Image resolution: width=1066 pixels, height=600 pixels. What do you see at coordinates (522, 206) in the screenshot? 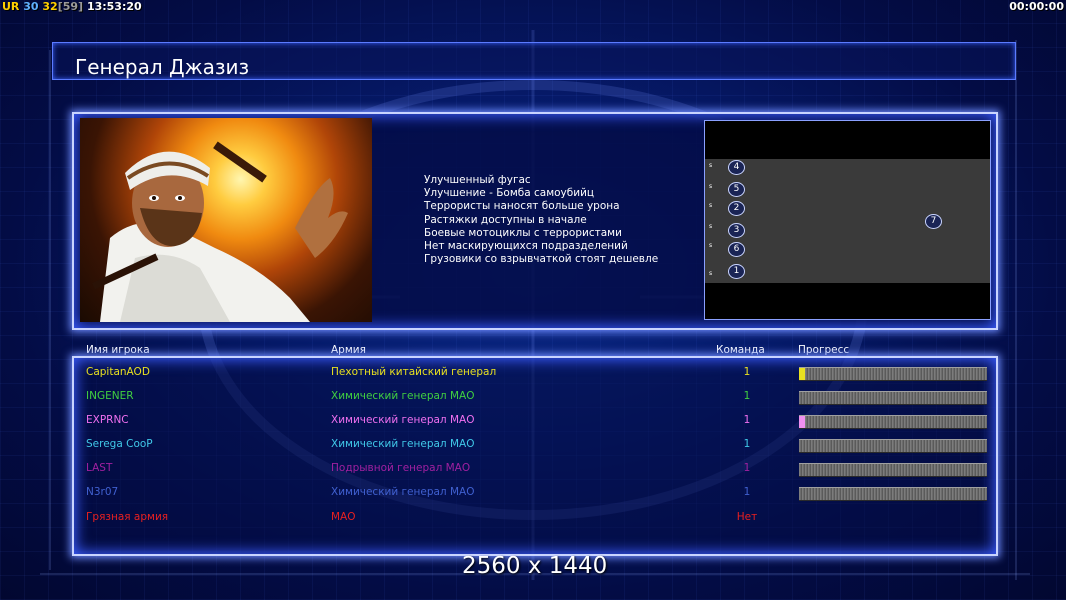
I see `bonus-item: Террористы наносят больше урона` at bounding box center [522, 206].